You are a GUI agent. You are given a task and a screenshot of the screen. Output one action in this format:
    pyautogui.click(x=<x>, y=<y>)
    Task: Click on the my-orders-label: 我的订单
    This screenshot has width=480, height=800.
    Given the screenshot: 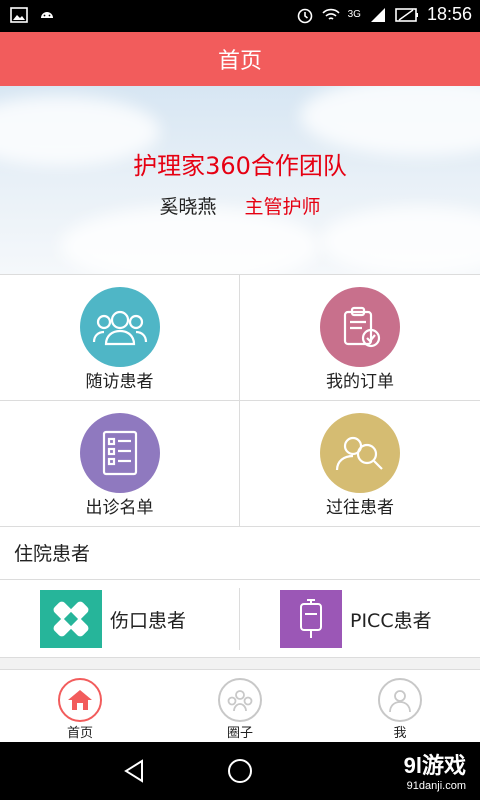 What is the action you would take?
    pyautogui.click(x=360, y=382)
    